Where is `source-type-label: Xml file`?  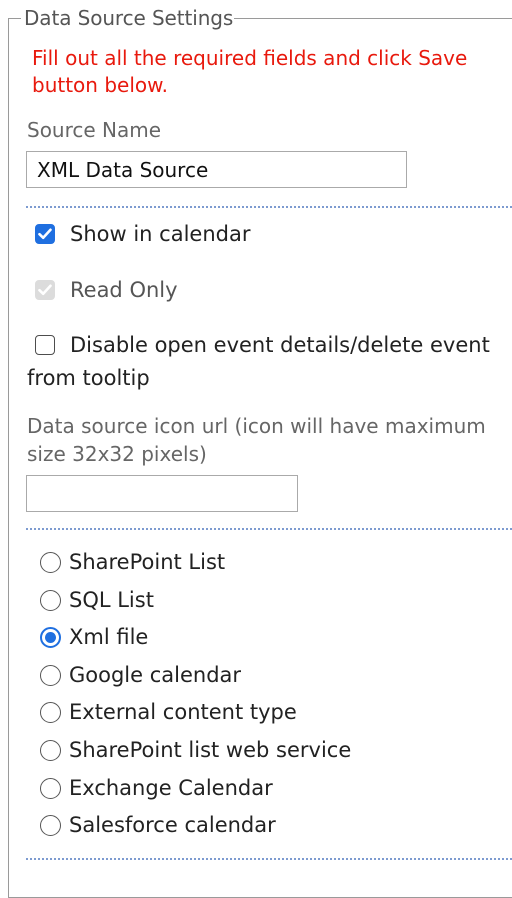 source-type-label: Xml file is located at coordinates (109, 637).